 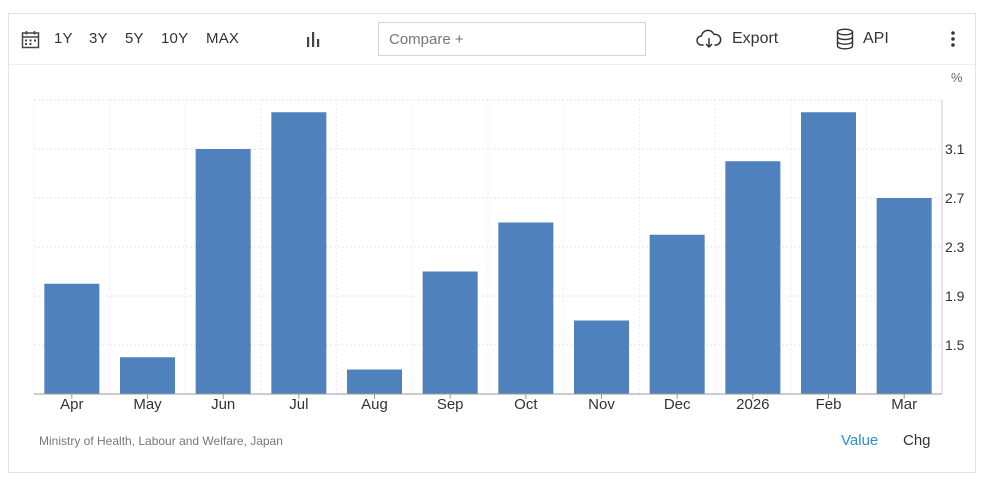 What do you see at coordinates (957, 77) in the screenshot?
I see `y-unit-label: %` at bounding box center [957, 77].